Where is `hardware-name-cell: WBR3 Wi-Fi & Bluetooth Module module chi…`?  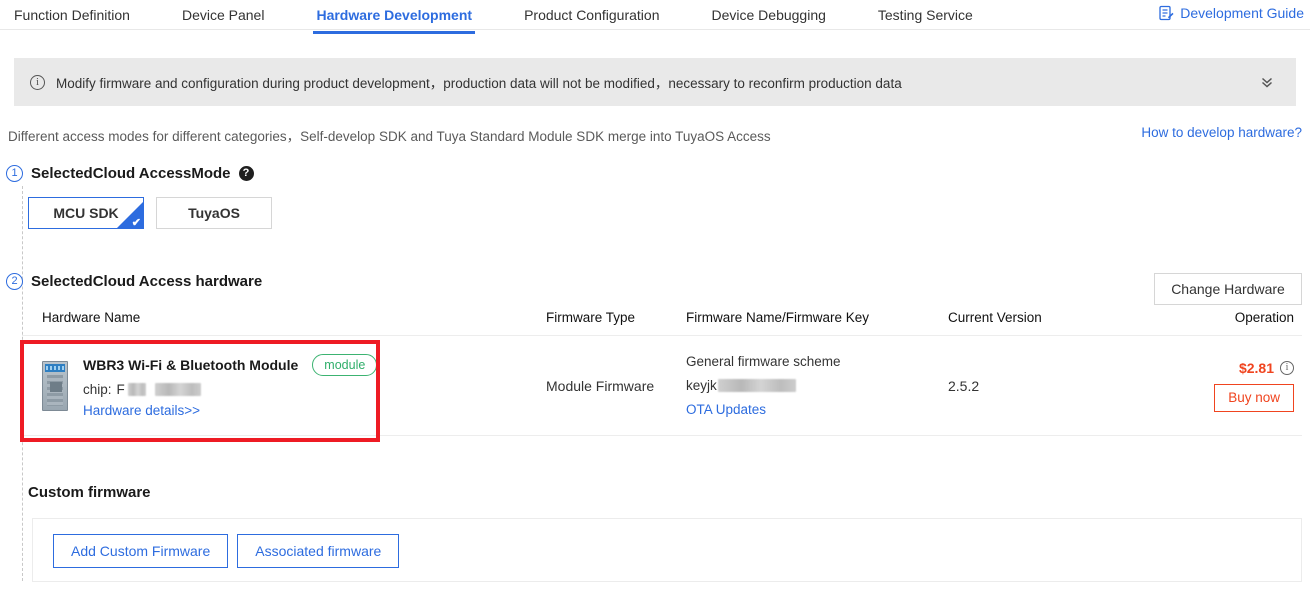 hardware-name-cell: WBR3 Wi-Fi & Bluetooth Module module chi… is located at coordinates (284, 385).